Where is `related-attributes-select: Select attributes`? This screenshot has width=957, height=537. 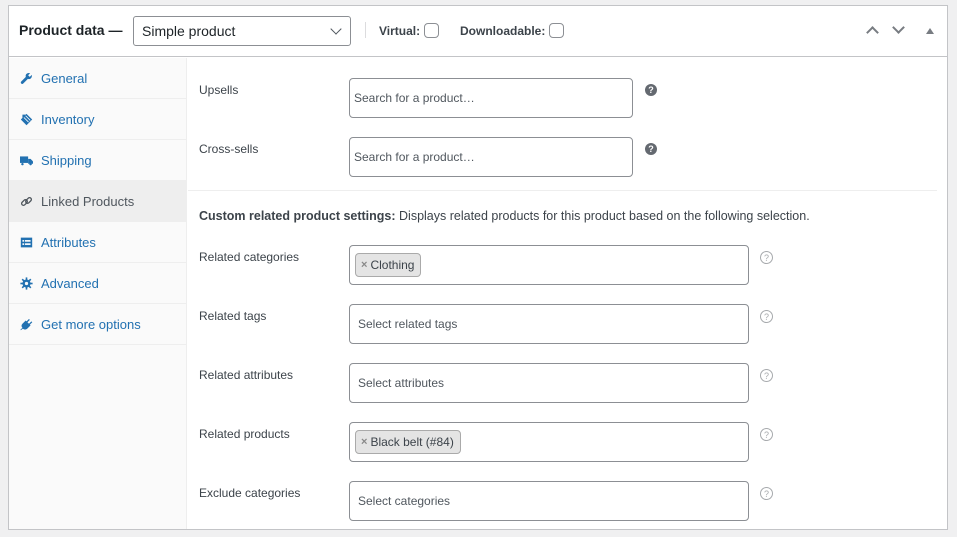
related-attributes-select: Select attributes is located at coordinates (549, 383).